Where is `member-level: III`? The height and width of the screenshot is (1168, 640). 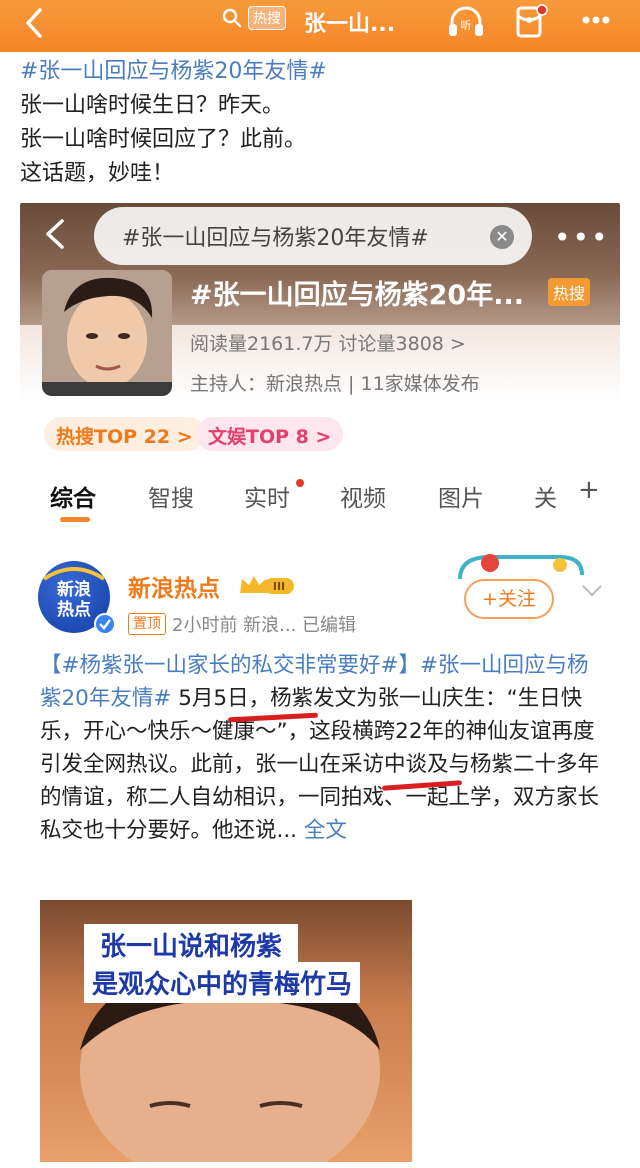
member-level: III is located at coordinates (279, 586).